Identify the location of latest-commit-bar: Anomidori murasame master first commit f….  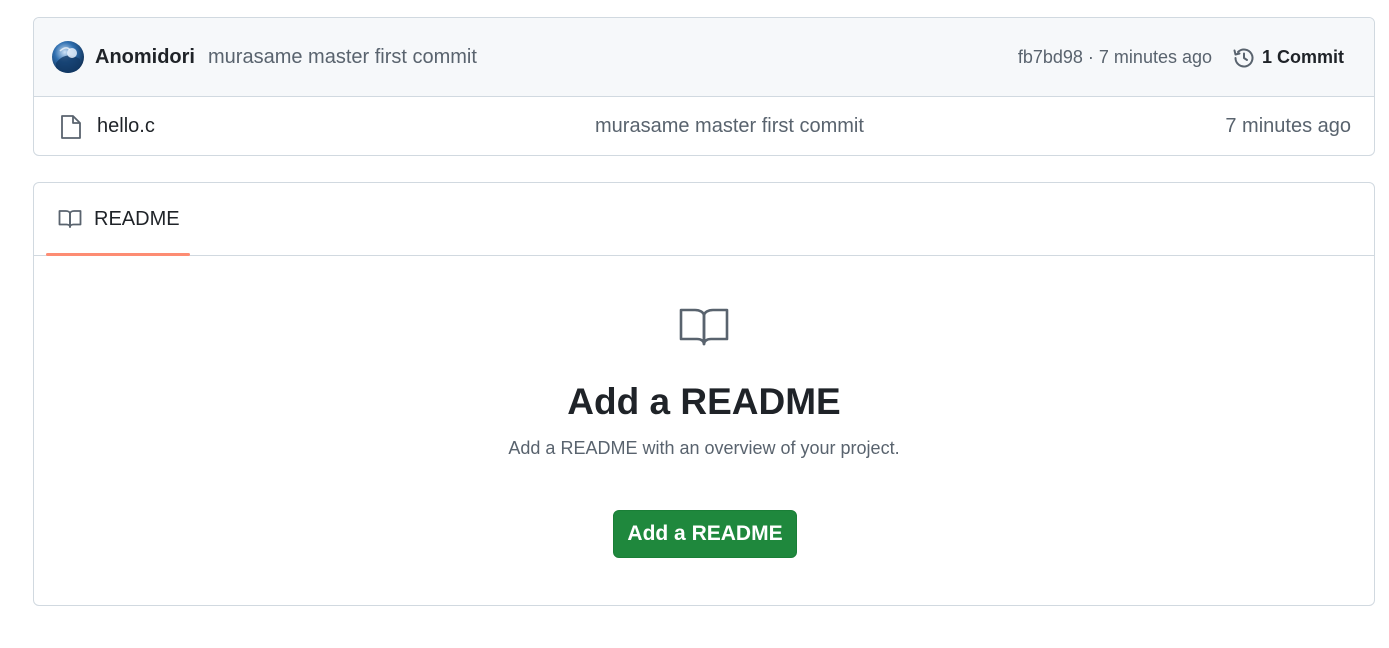
(704, 57).